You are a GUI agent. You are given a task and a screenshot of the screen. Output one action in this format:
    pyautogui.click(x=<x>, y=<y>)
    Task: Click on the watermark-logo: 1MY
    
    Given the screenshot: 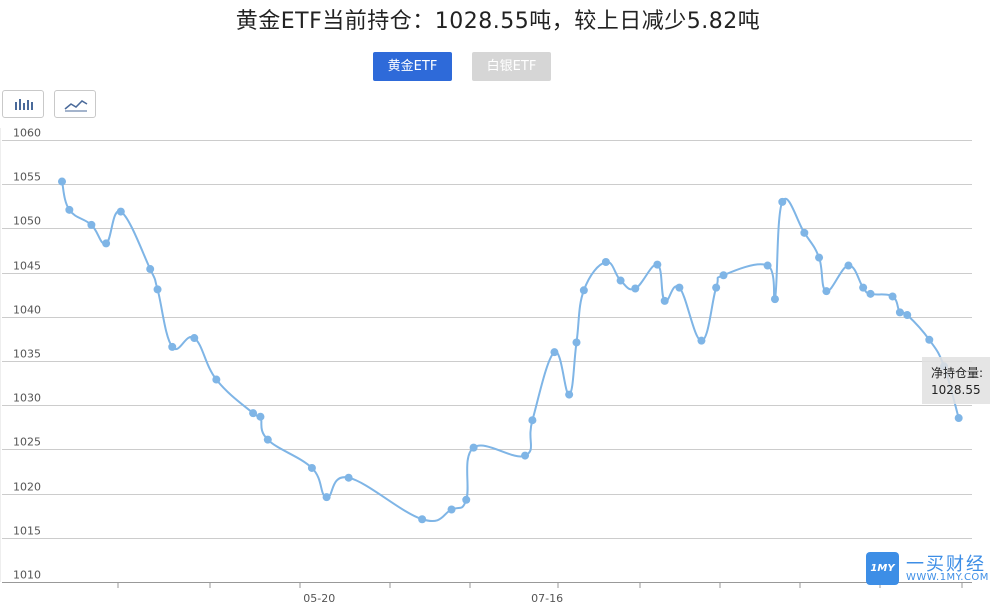 What is the action you would take?
    pyautogui.click(x=882, y=568)
    